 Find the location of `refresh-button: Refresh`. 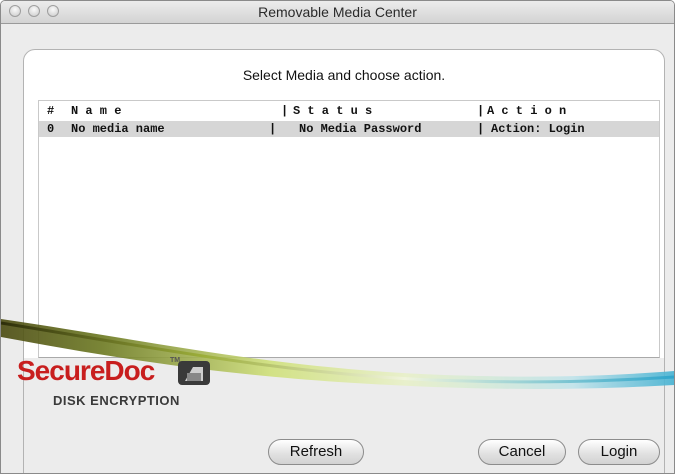

refresh-button: Refresh is located at coordinates (316, 452).